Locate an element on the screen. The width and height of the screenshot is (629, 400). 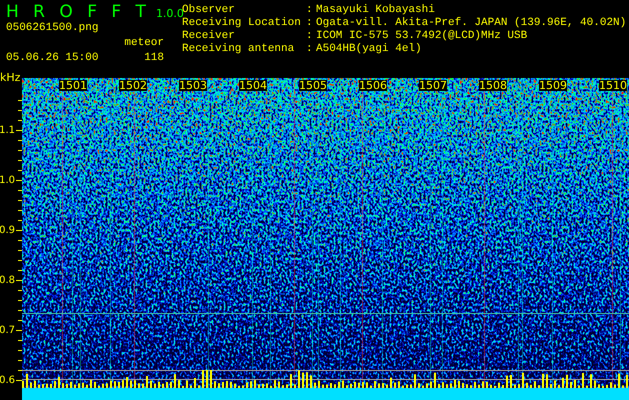
axis-unit: kHz is located at coordinates (10, 78).